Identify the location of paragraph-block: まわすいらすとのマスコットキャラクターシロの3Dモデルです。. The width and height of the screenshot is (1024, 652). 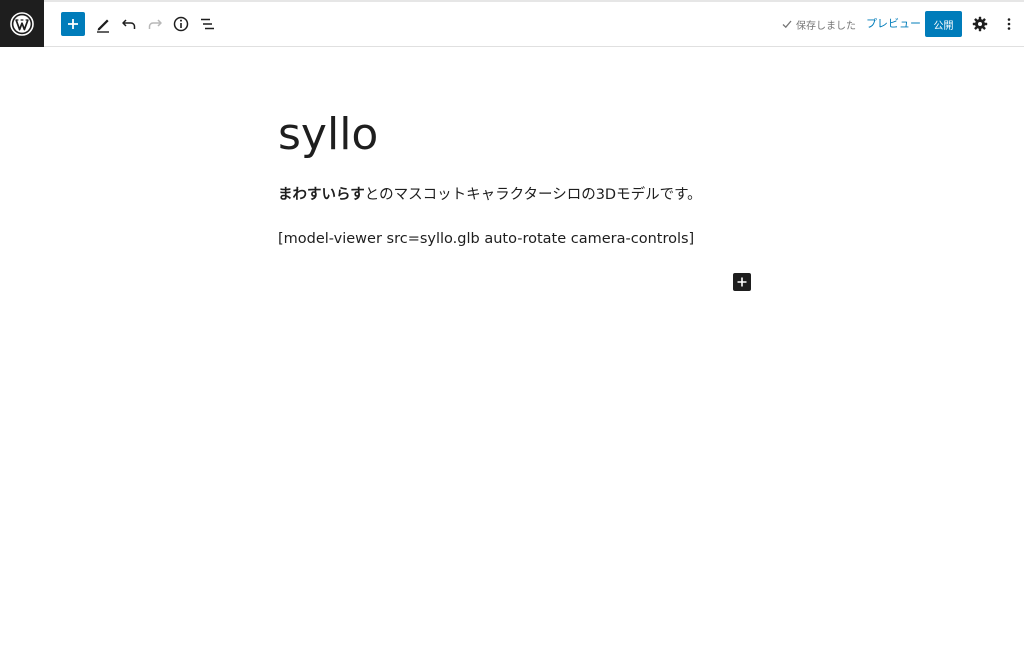
(490, 195).